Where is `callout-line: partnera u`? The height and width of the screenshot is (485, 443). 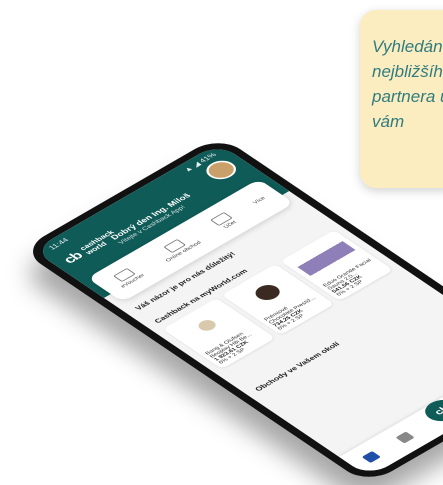
callout-line: partnera u is located at coordinates (407, 96).